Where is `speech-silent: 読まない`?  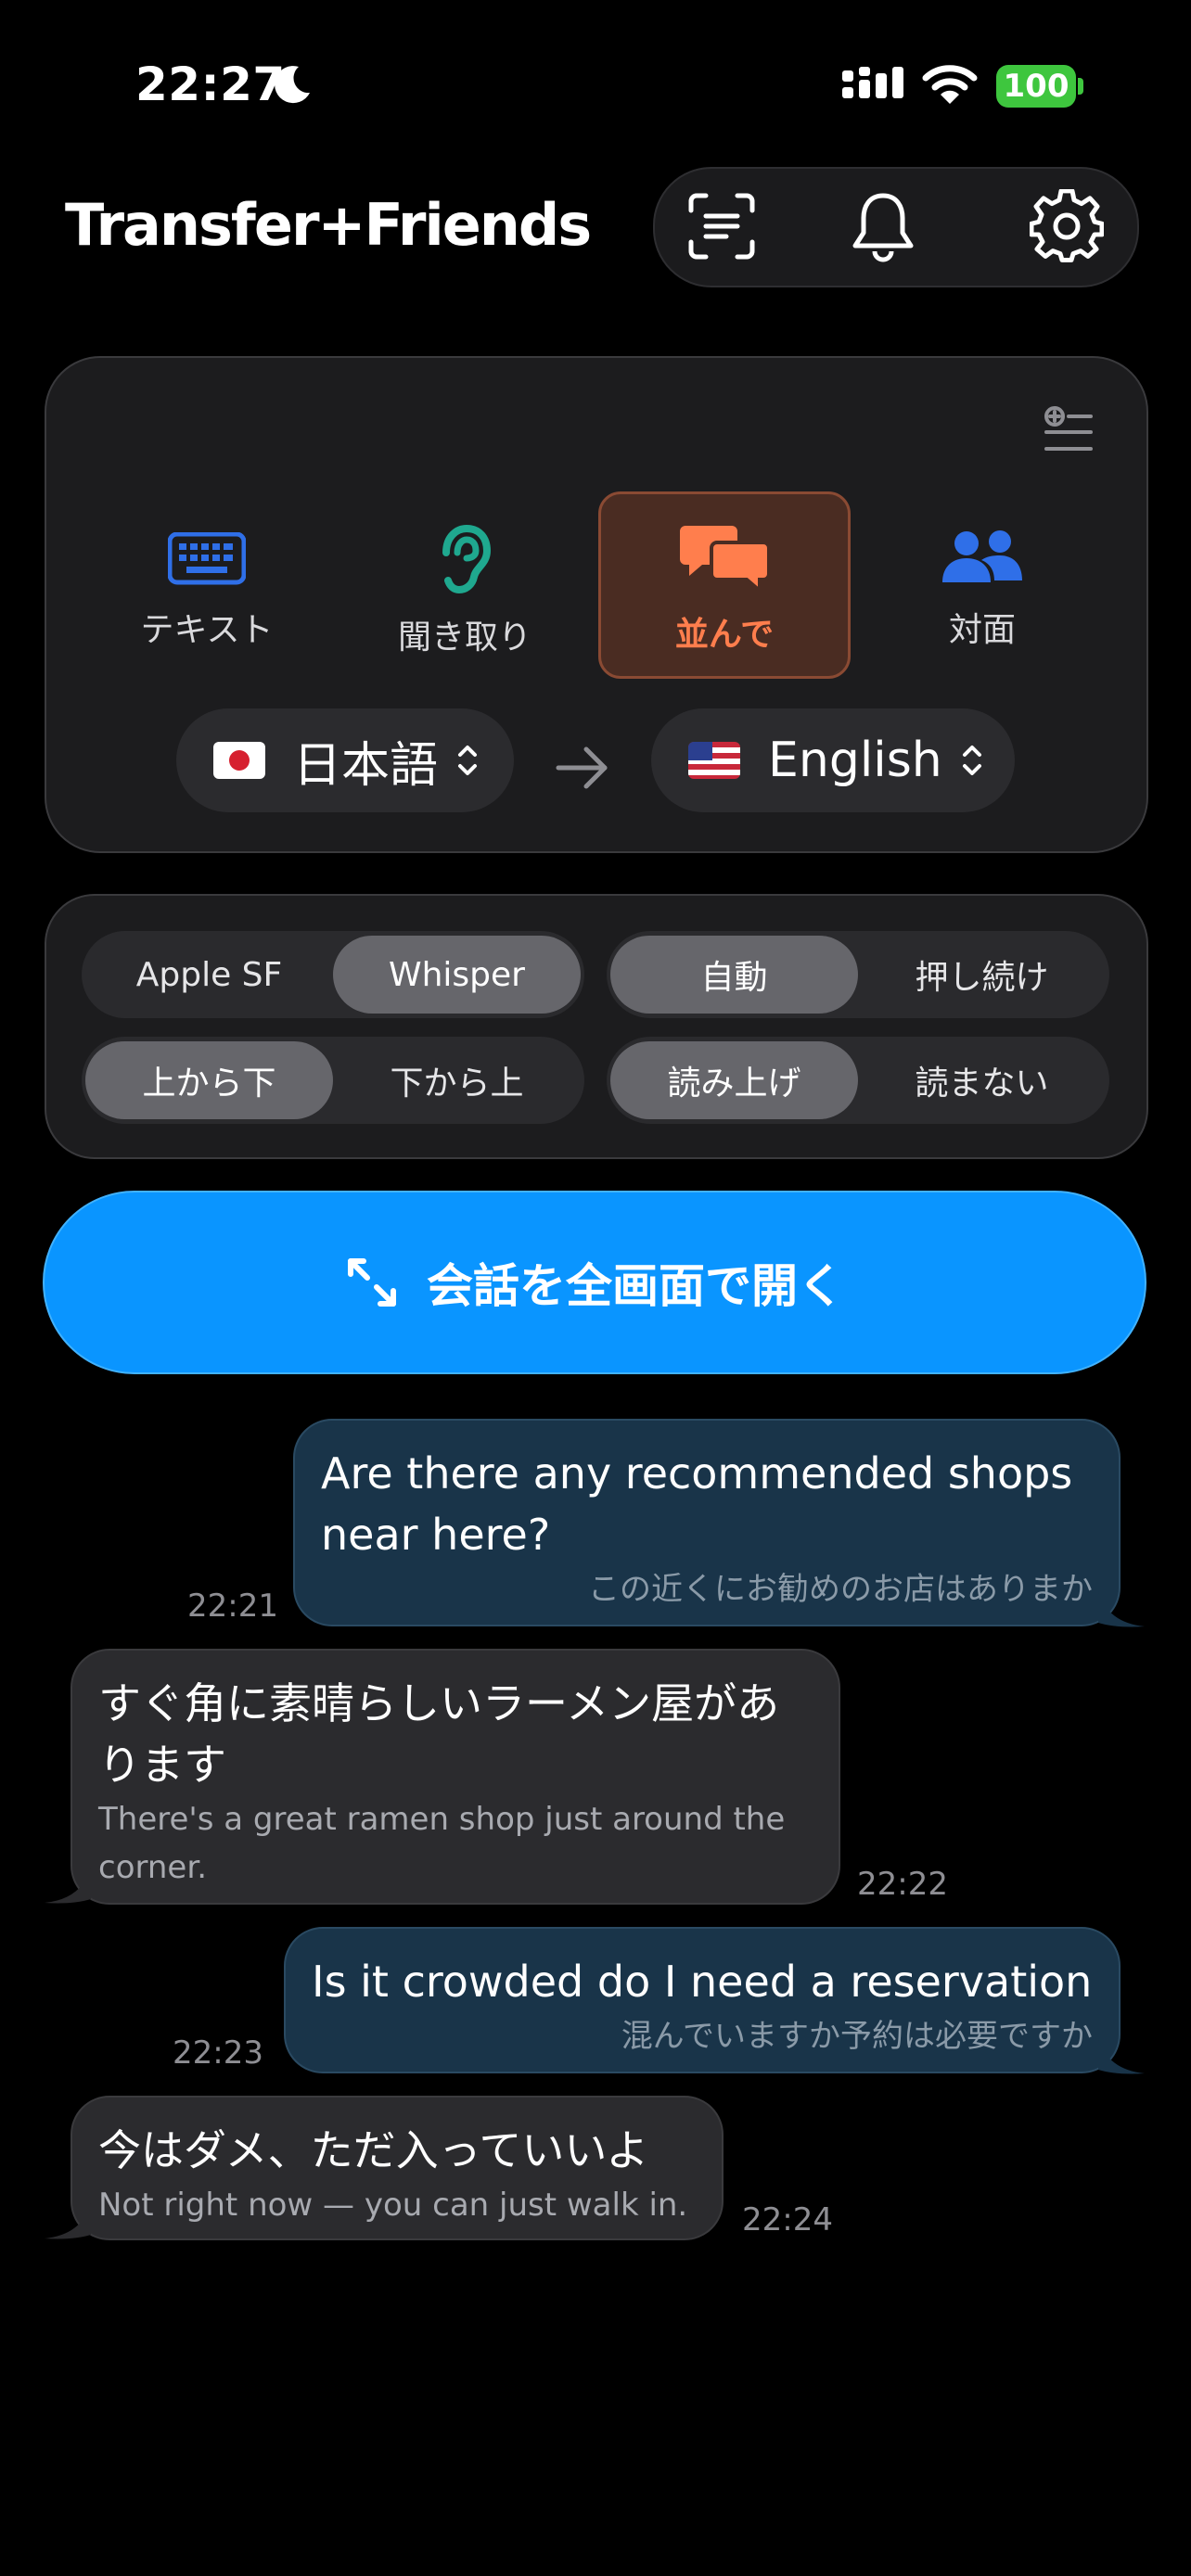 speech-silent: 読まない is located at coordinates (982, 1080).